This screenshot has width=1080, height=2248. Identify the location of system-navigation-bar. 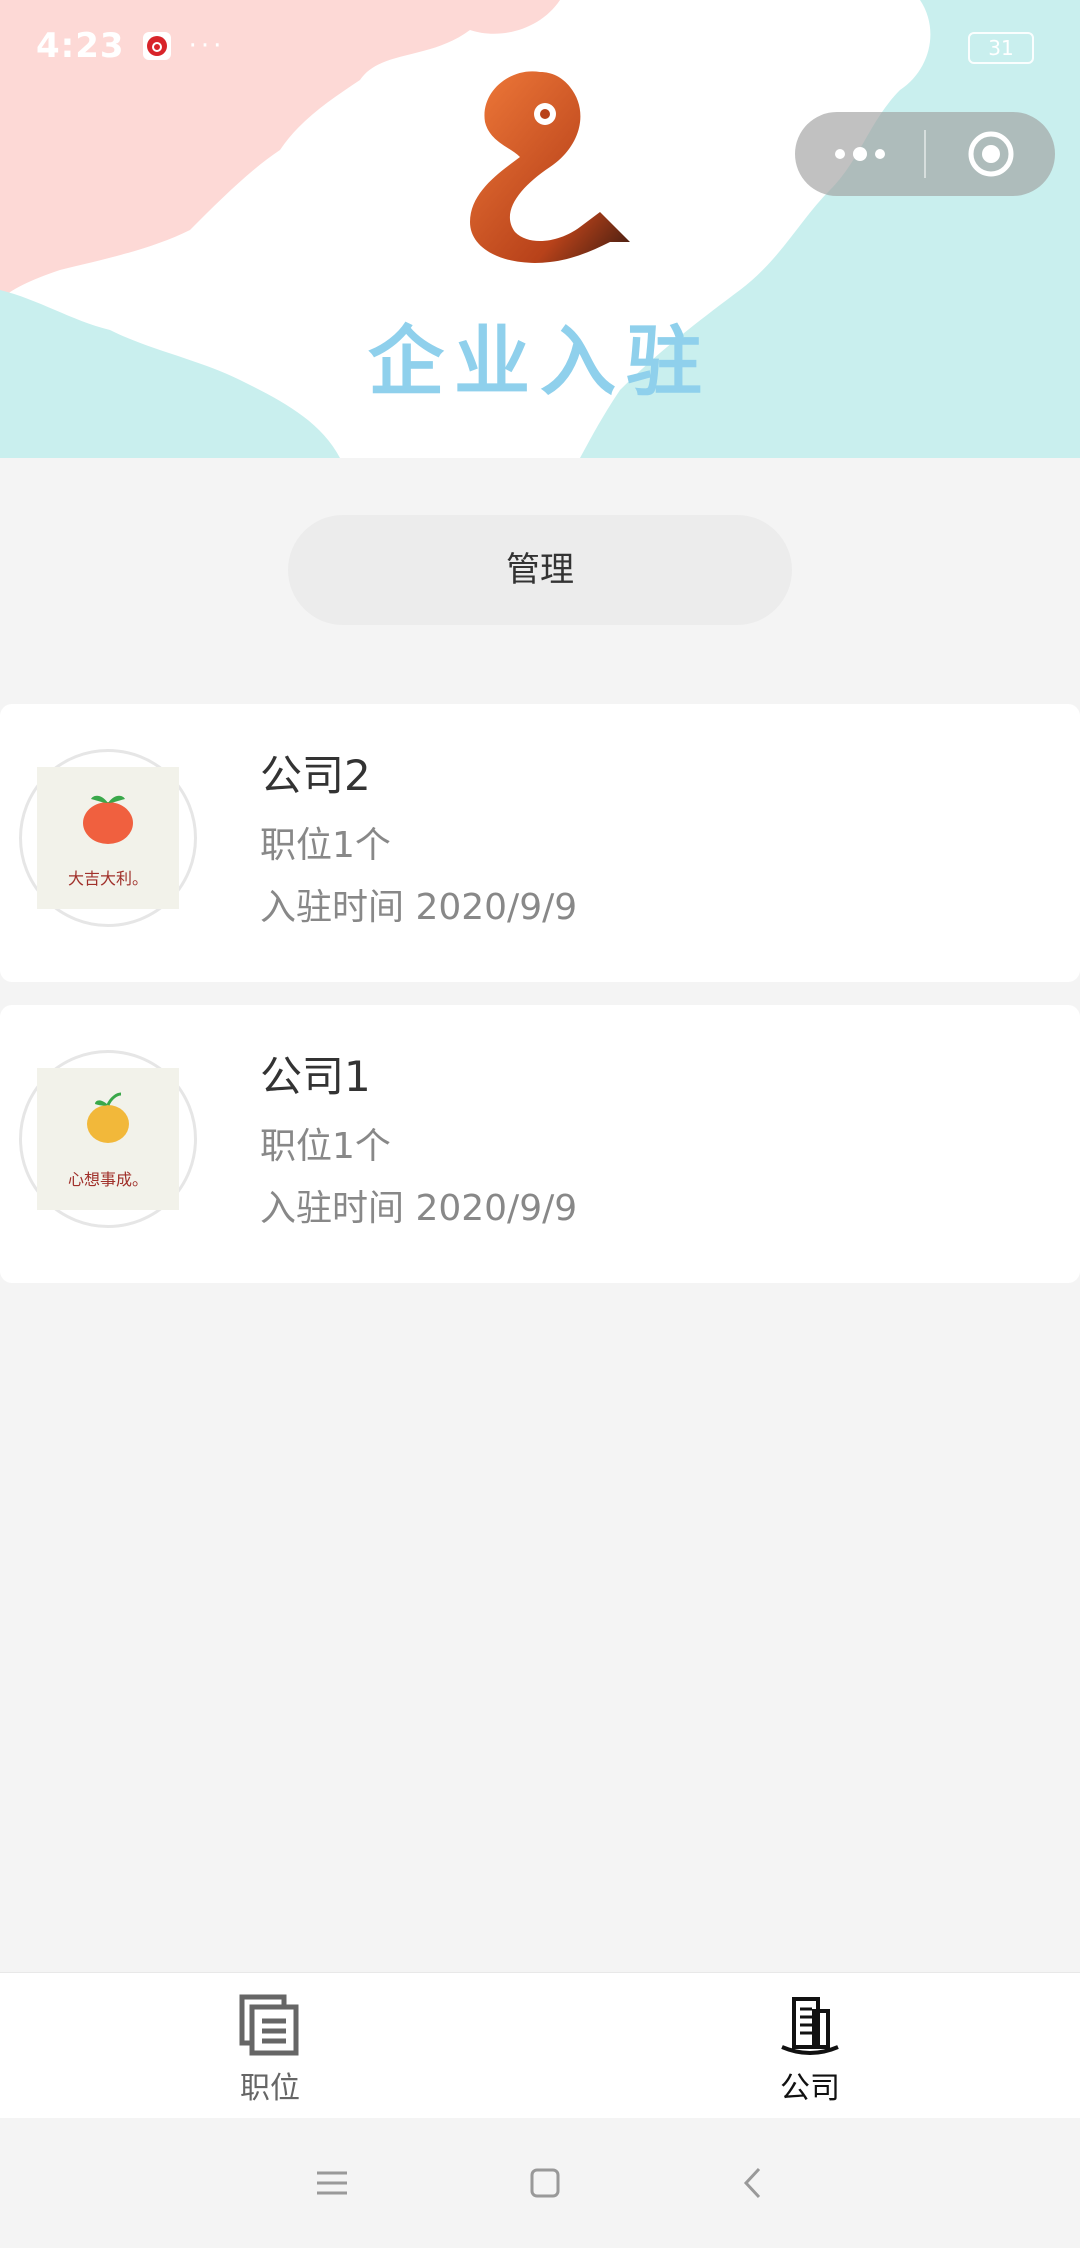
(540, 2183).